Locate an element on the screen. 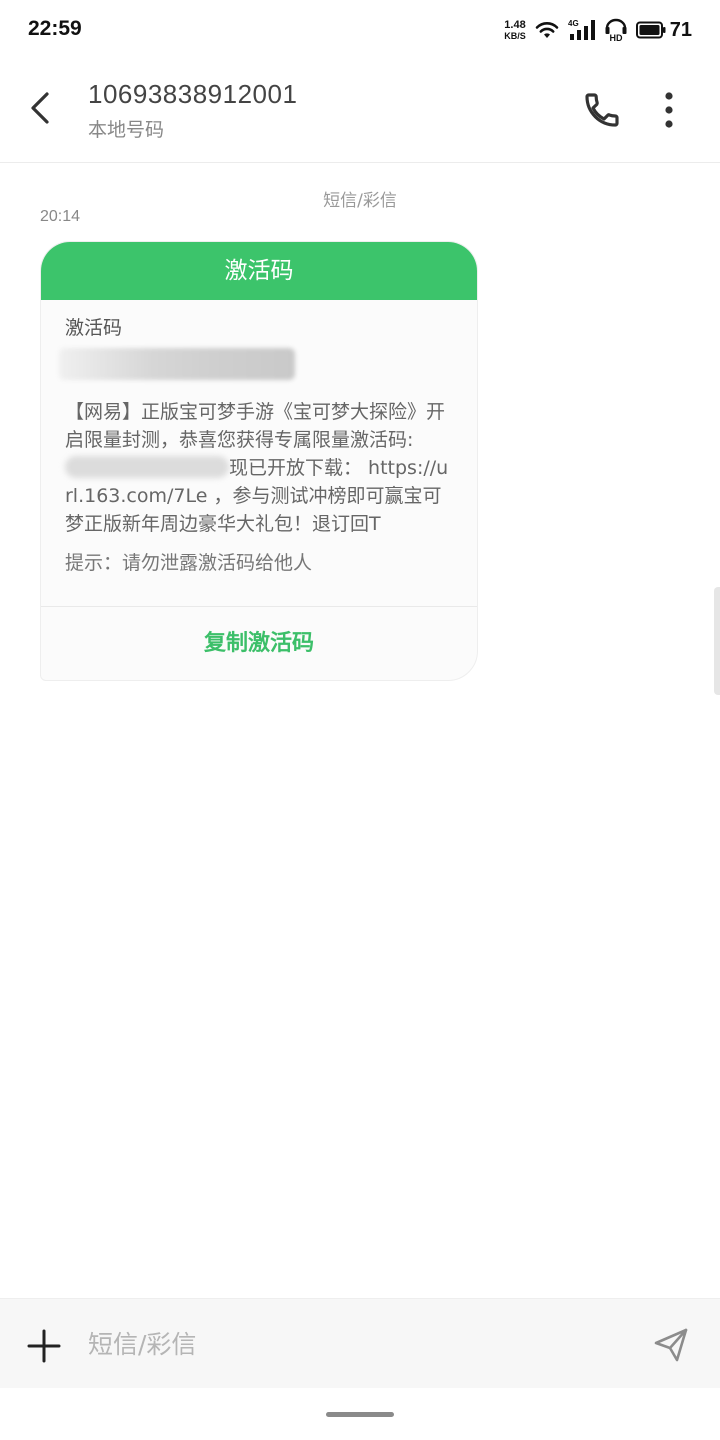  status-icons: 1.48 KB/S 4G HD 71 is located at coordinates (598, 30).